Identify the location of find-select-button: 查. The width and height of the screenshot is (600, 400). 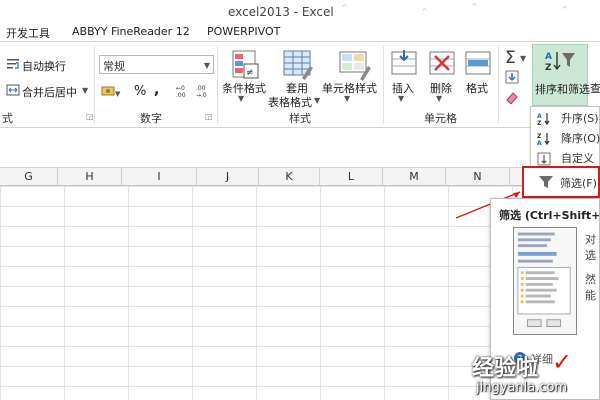
(595, 88).